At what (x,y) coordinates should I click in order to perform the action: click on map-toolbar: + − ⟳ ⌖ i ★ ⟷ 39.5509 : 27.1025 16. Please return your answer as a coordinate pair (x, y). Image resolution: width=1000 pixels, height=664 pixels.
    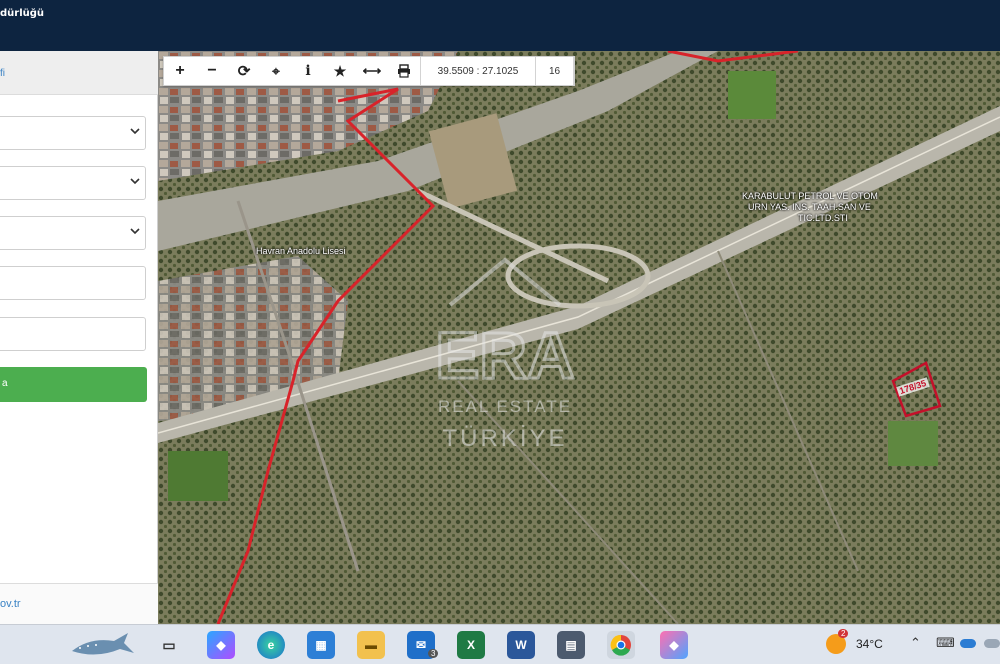
    Looking at the image, I should click on (369, 71).